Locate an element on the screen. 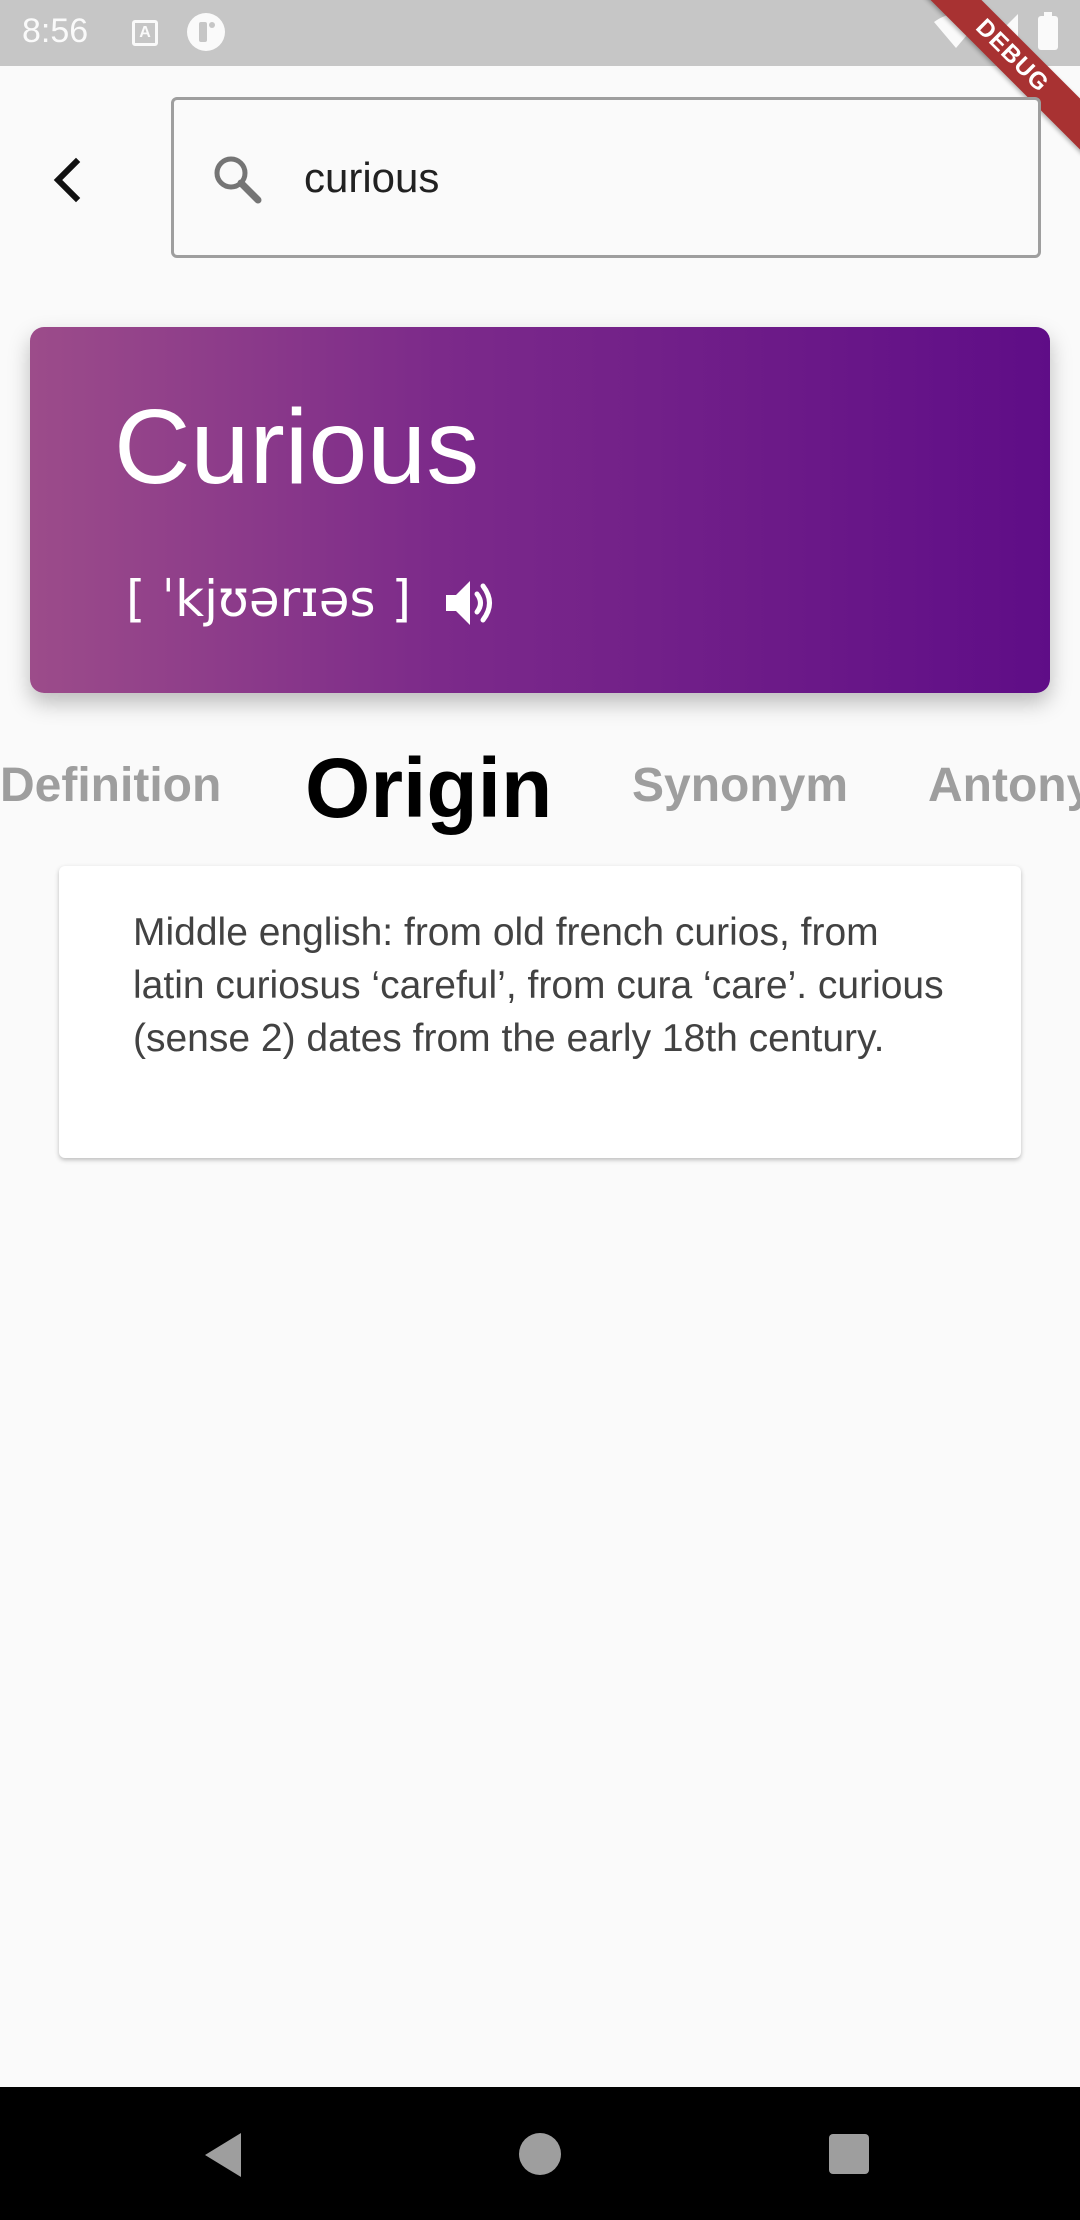 This screenshot has height=2220, width=1080. tab-origin: Origin is located at coordinates (428, 788).